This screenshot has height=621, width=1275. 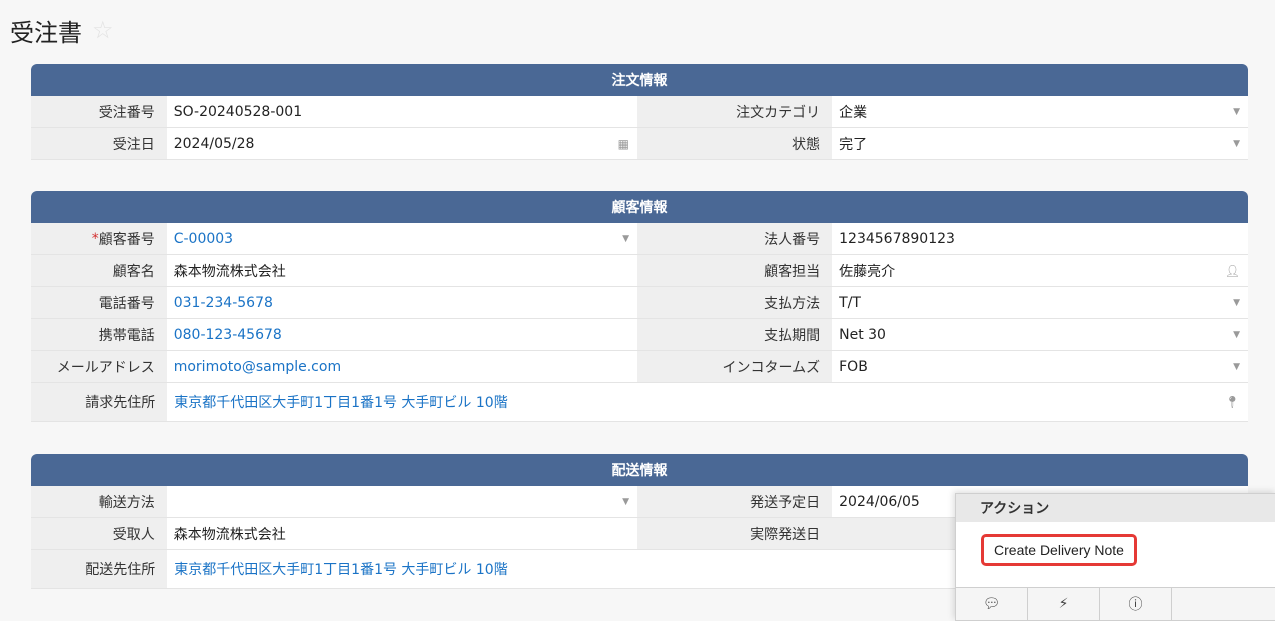 I want to click on form-row: 受注番号 SO-20240528-001 注文カテゴリ 企業 ▼, so click(x=639, y=112).